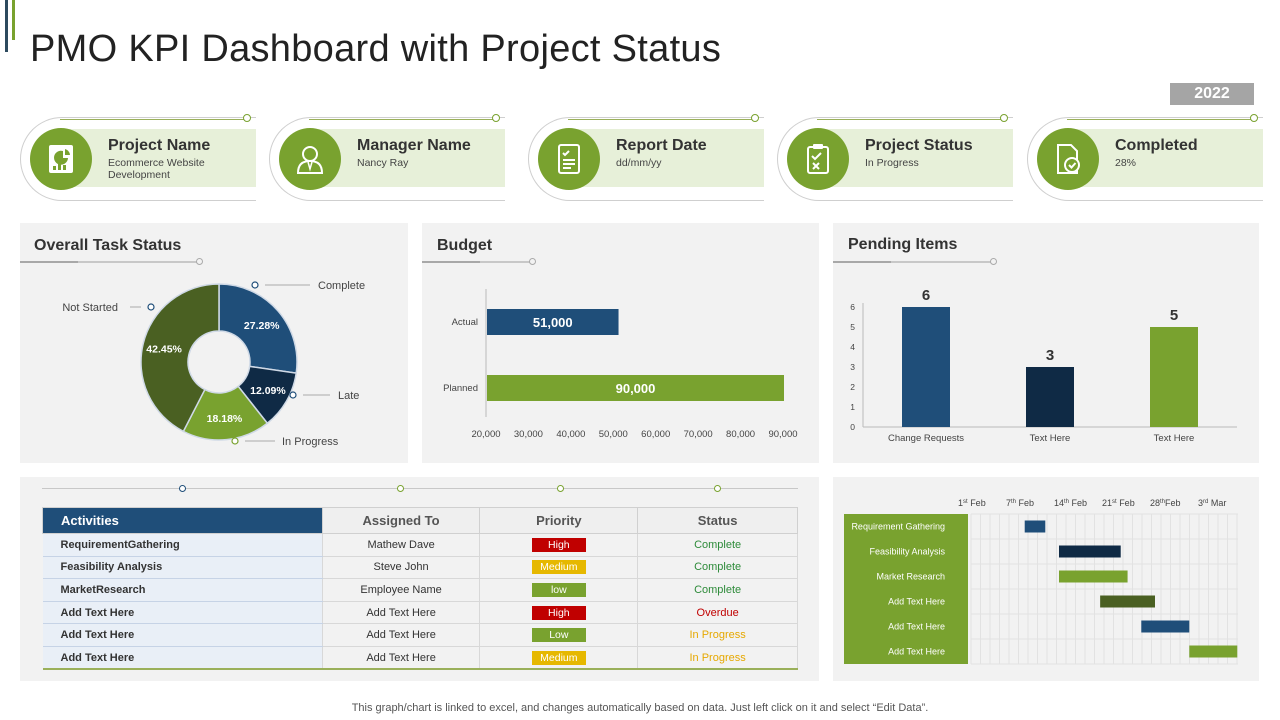 The height and width of the screenshot is (720, 1280). I want to click on pie-report-icon, so click(61, 159).